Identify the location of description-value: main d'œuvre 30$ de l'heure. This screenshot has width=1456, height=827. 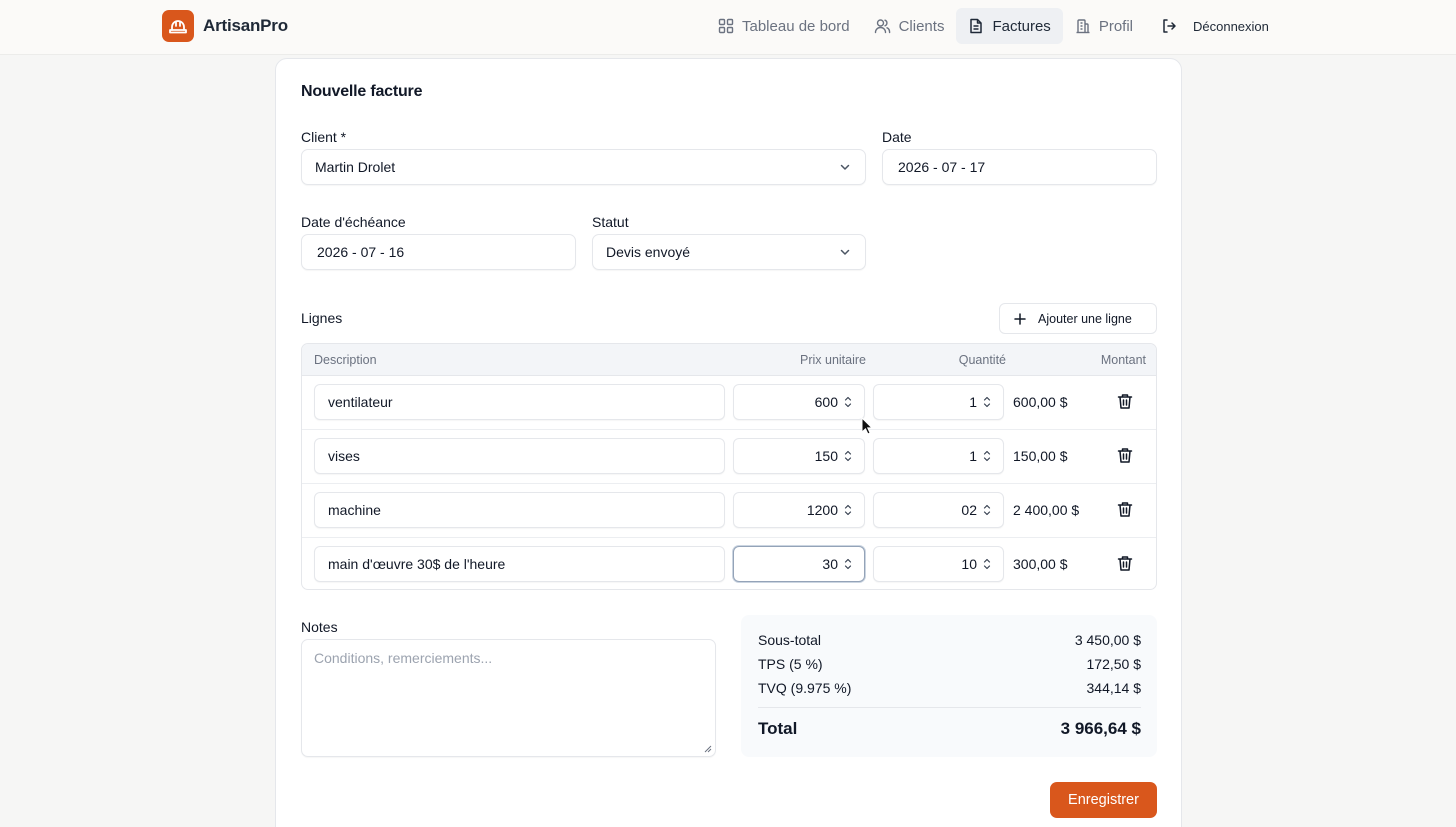
(417, 564).